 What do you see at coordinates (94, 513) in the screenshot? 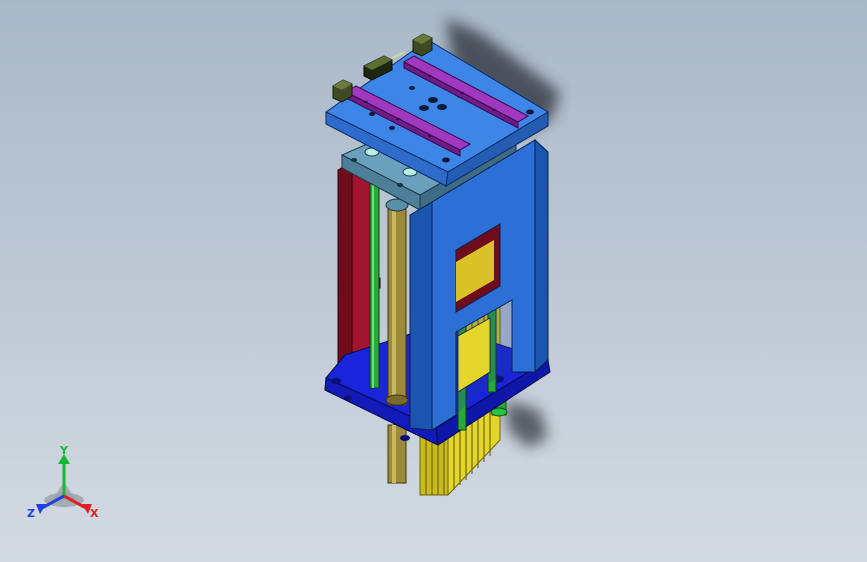
I see `x-axis-label: X` at bounding box center [94, 513].